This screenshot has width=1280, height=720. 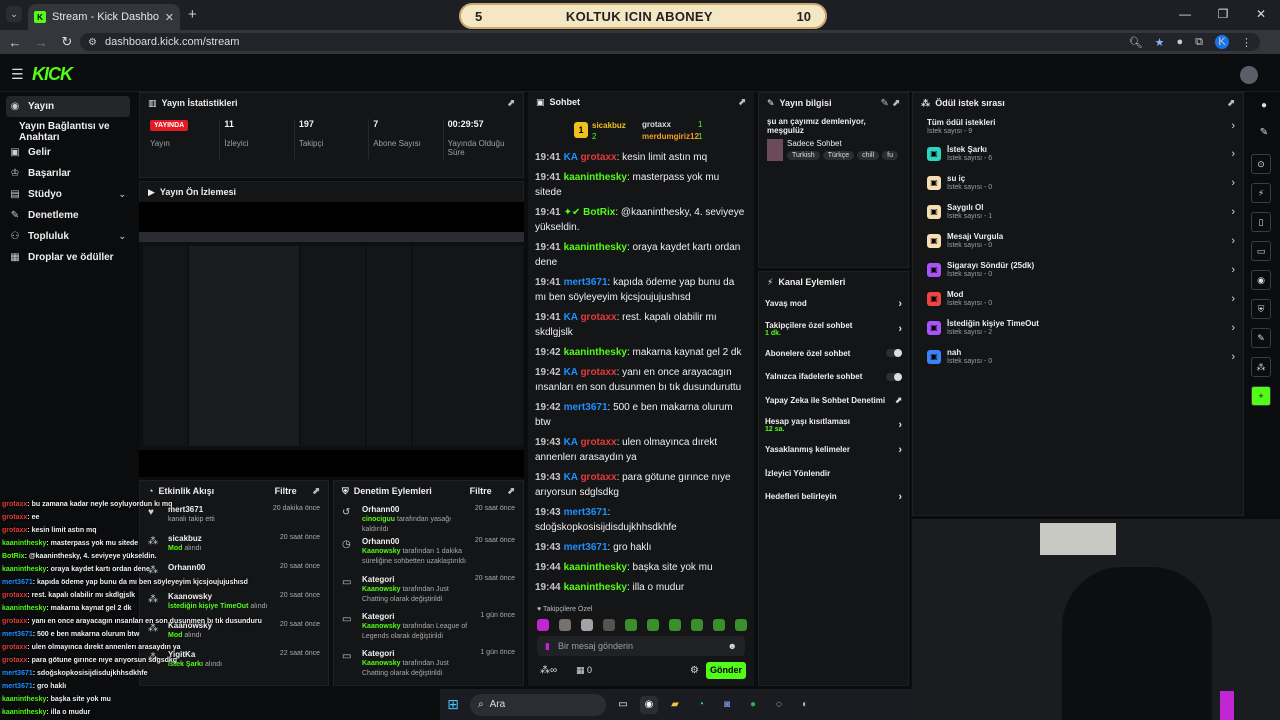 I want to click on sidebar-item-droplar: ▦ Droplar ve ödüller, so click(x=68, y=257).